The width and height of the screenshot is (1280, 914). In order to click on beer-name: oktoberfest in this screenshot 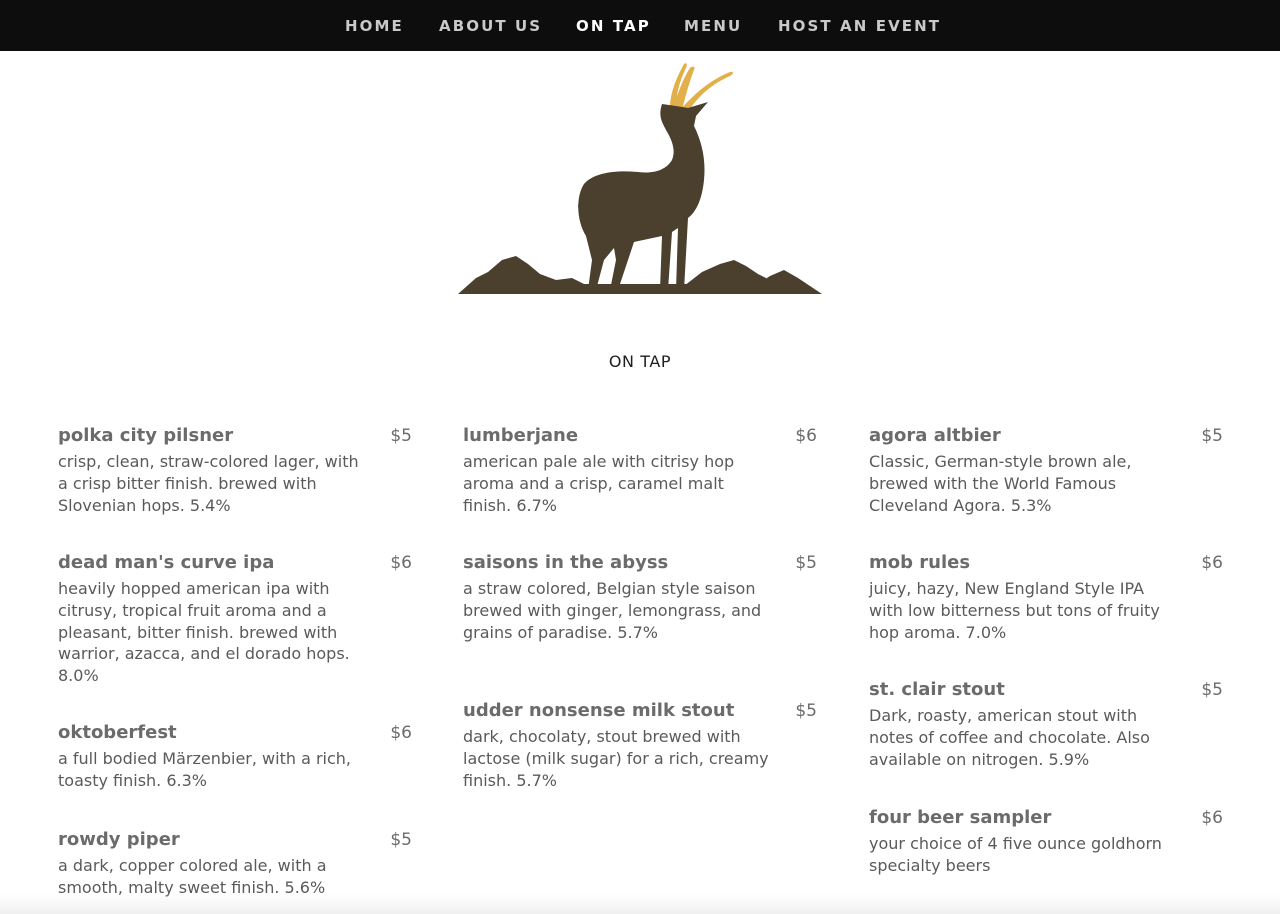, I will do `click(117, 732)`.